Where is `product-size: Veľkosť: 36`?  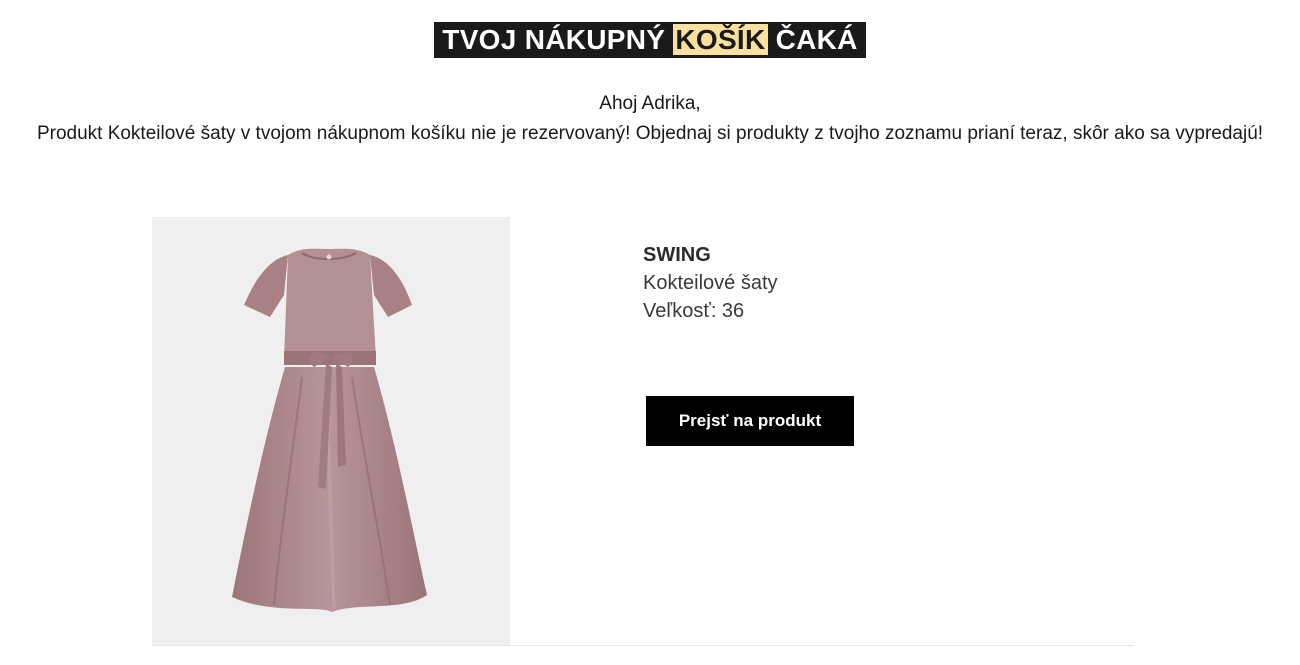 product-size: Veľkosť: 36 is located at coordinates (694, 311).